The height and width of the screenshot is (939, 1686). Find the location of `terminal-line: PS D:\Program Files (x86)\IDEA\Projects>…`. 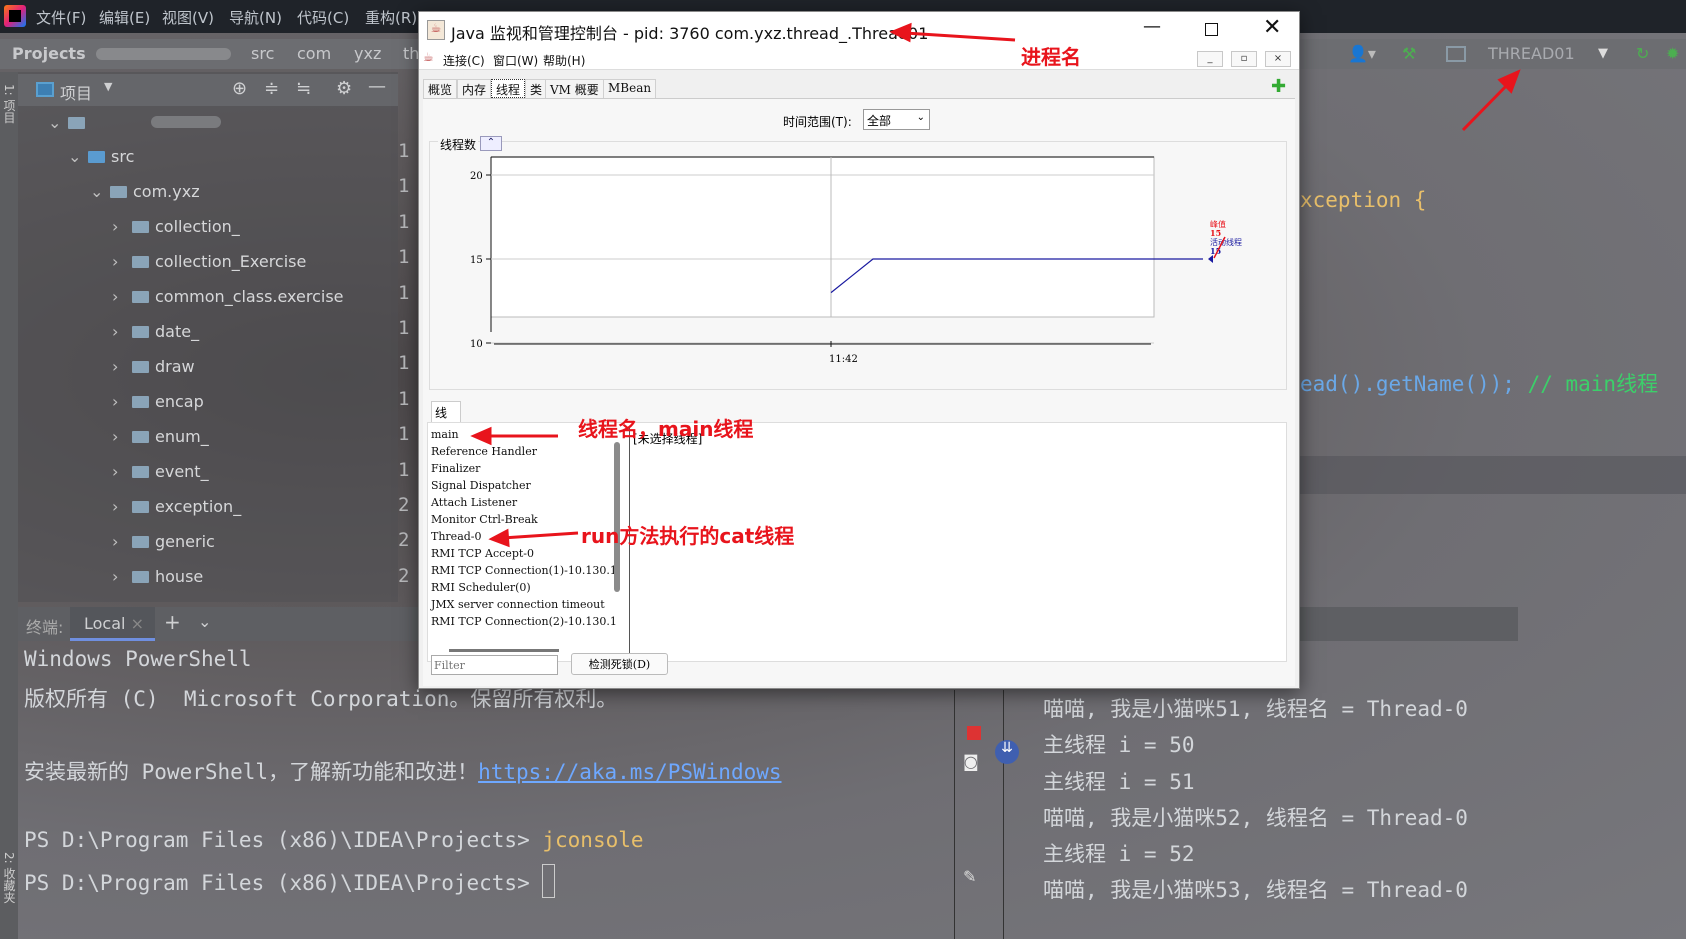

terminal-line: PS D:\Program Files (x86)\IDEA\Projects>… is located at coordinates (334, 840).